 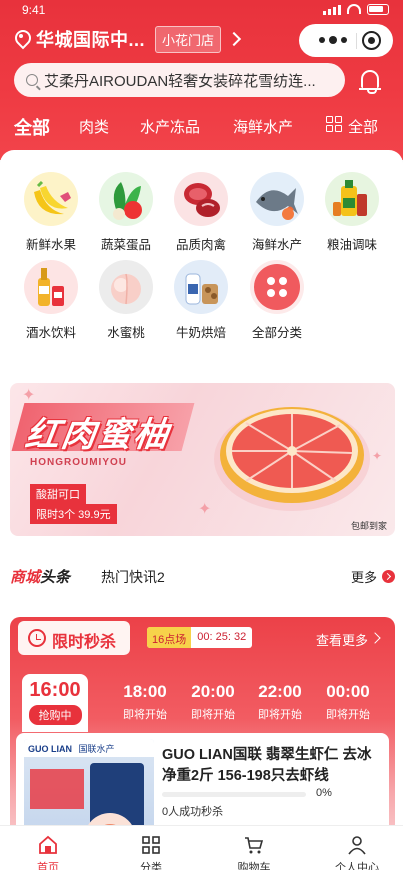 What do you see at coordinates (280, 691) in the screenshot?
I see `slot-time: 22:00` at bounding box center [280, 691].